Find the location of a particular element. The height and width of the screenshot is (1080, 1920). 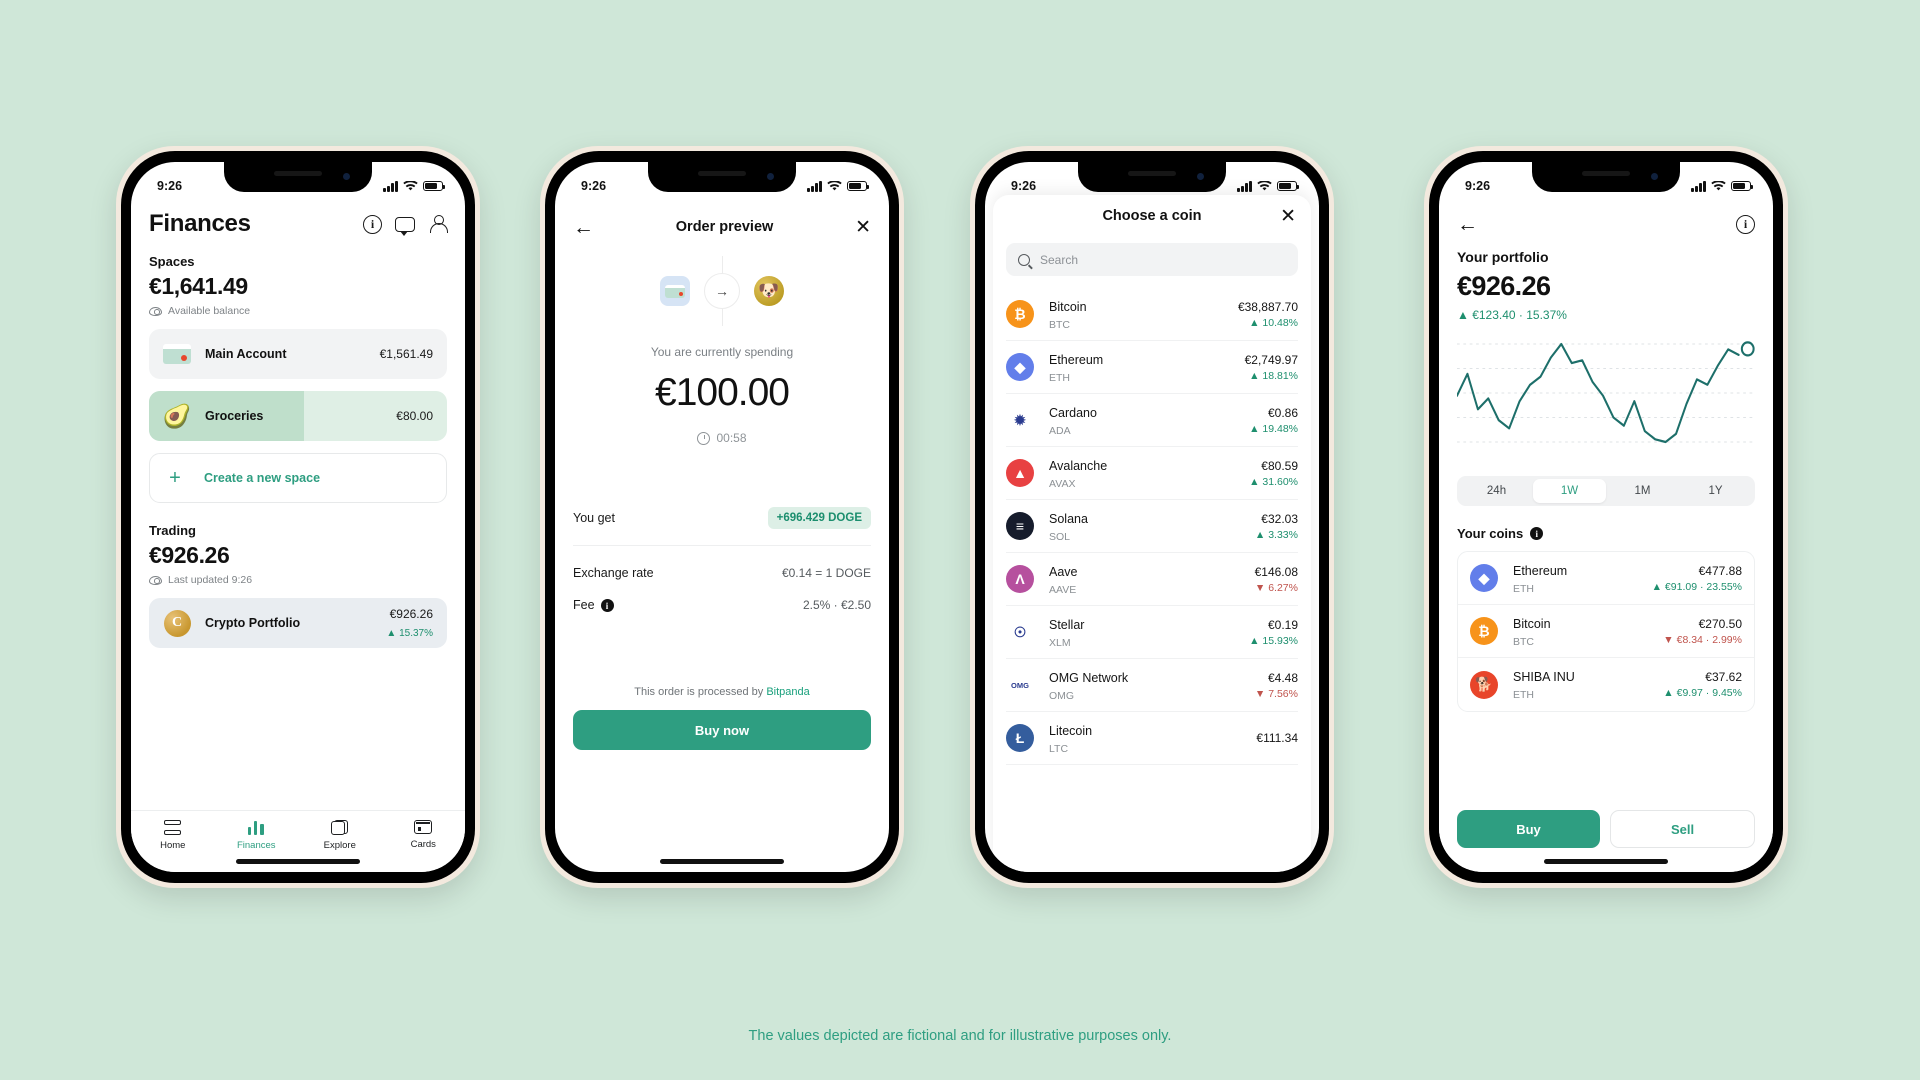

space-value-group: €1,561.49 is located at coordinates (406, 354).